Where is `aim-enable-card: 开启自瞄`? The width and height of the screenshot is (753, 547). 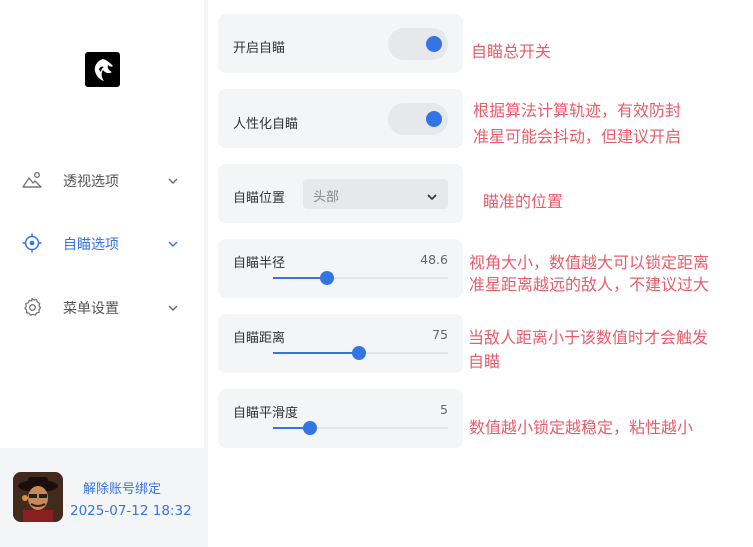 aim-enable-card: 开启自瞄 is located at coordinates (340, 43).